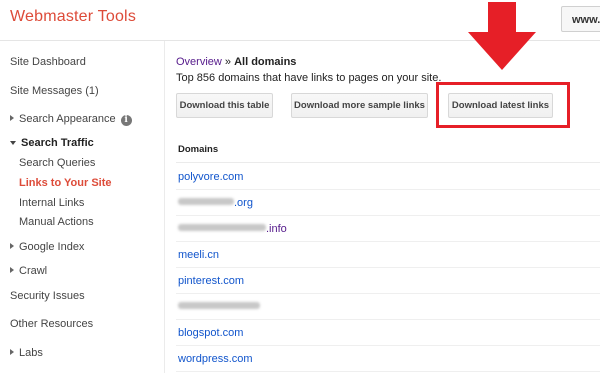 The height and width of the screenshot is (373, 600). I want to click on domain-link: .info, so click(276, 229).